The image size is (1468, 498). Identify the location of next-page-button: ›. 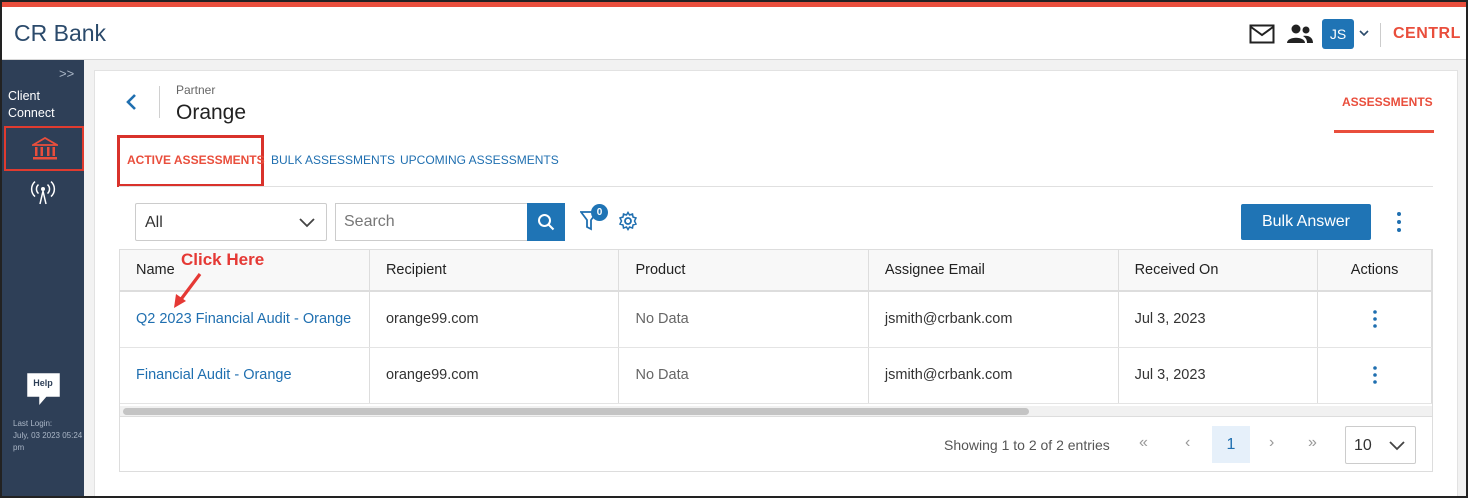
(1271, 443).